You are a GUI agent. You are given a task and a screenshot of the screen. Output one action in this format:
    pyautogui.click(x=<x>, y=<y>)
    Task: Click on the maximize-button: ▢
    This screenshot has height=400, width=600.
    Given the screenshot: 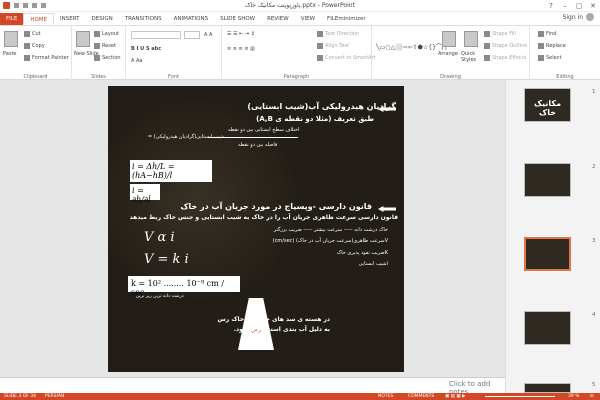 What is the action you would take?
    pyautogui.click(x=579, y=6)
    